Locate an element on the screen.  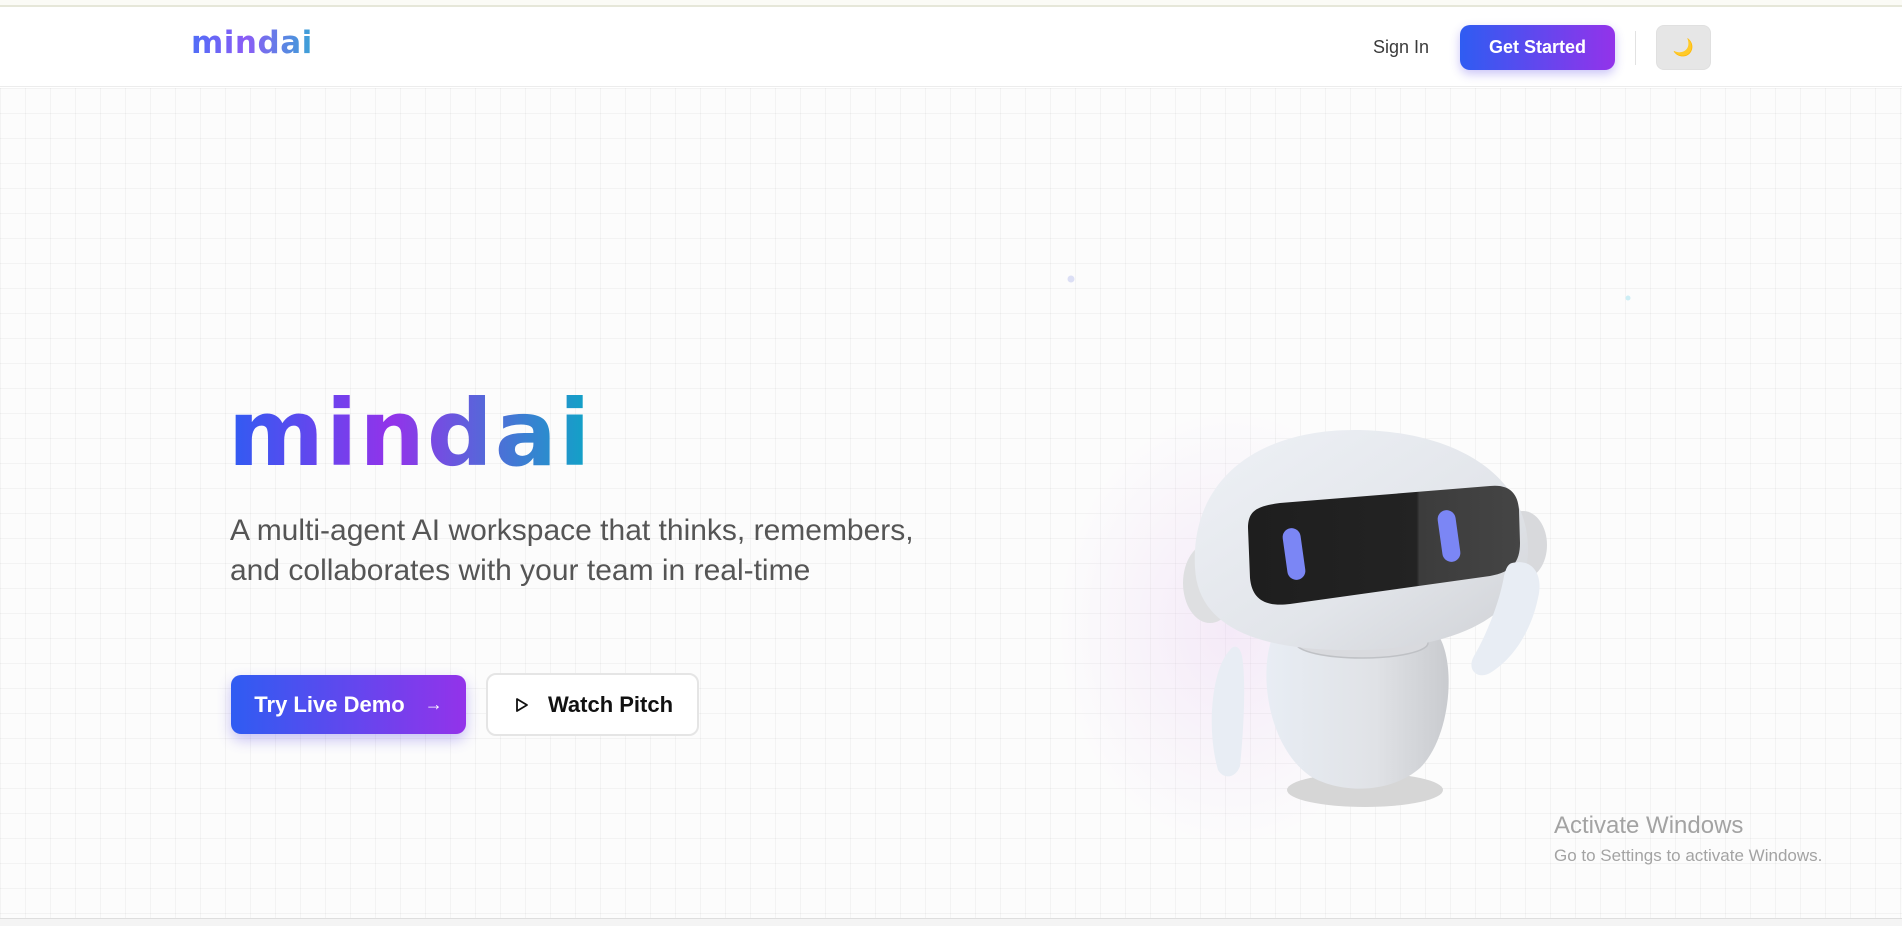
try-live-demo-label: Try Live Demo is located at coordinates (329, 704).